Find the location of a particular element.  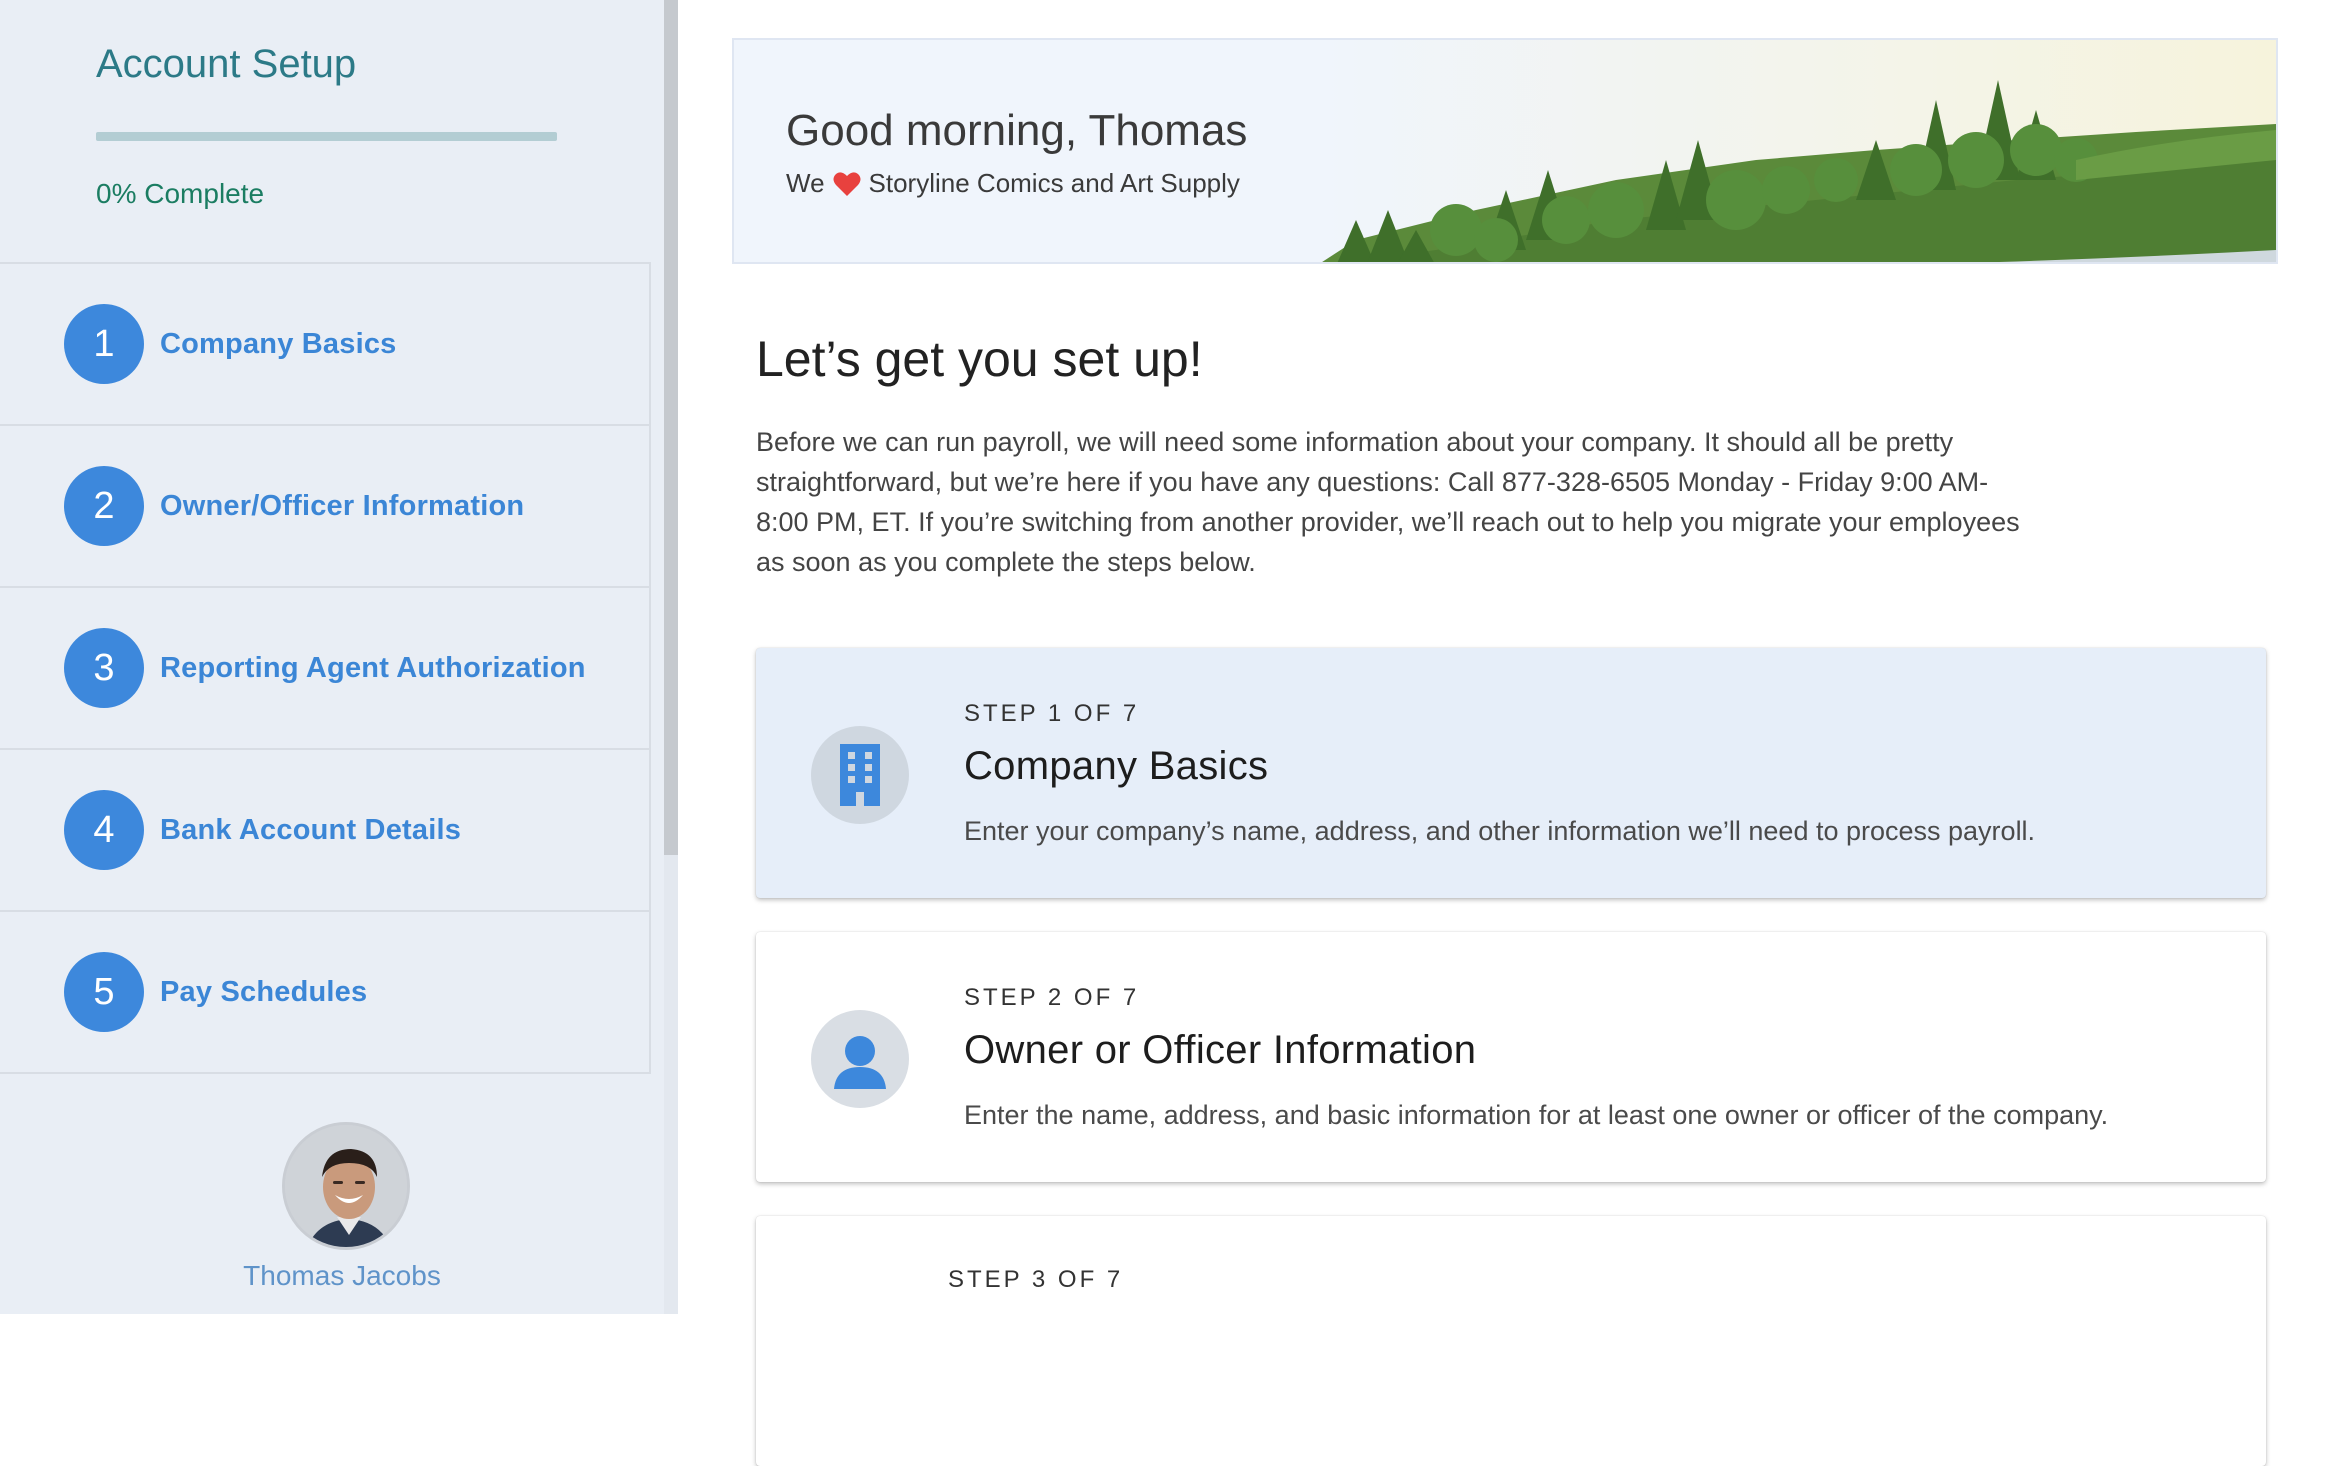

step-card-reporting-agent: STEP 3 OF 7 is located at coordinates (1511, 1341).